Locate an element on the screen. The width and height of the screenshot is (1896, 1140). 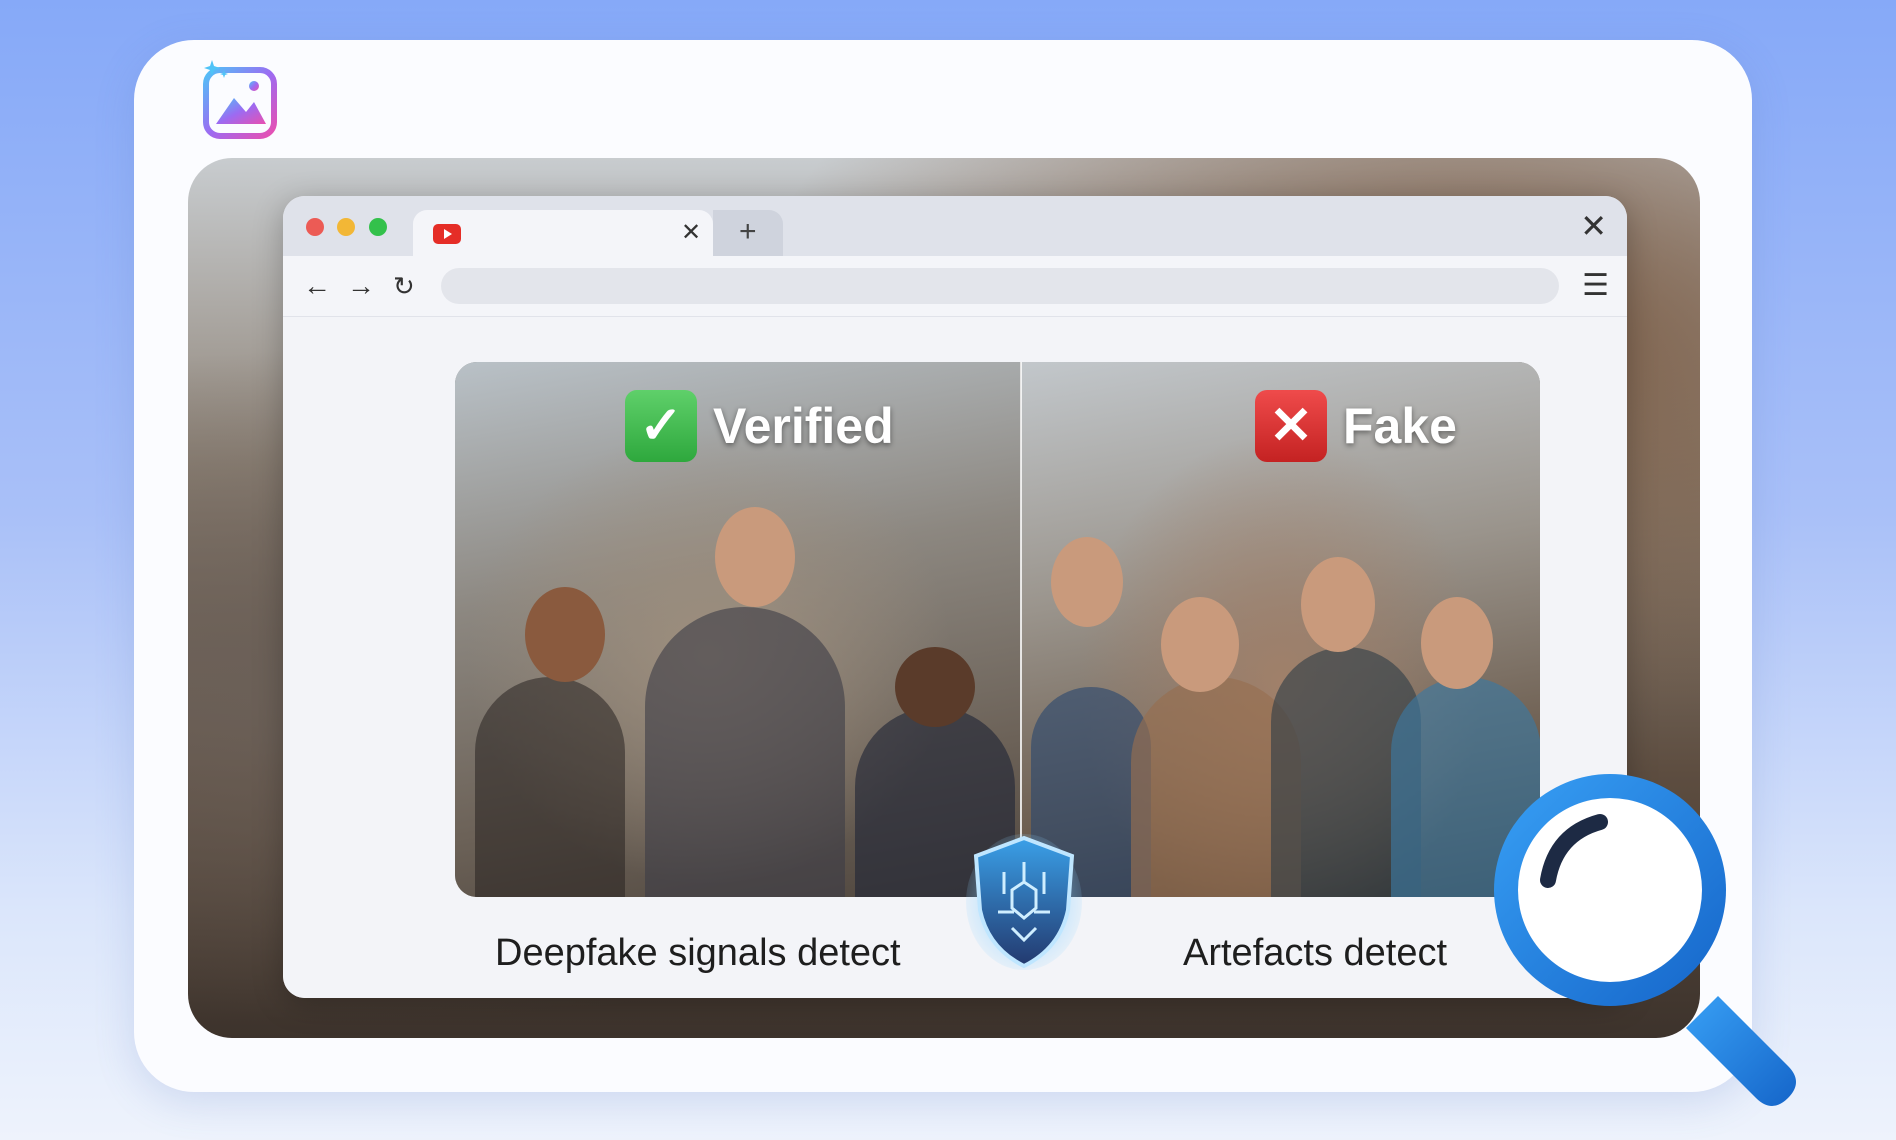
verified-badge: ✓ Verified is located at coordinates (759, 426).